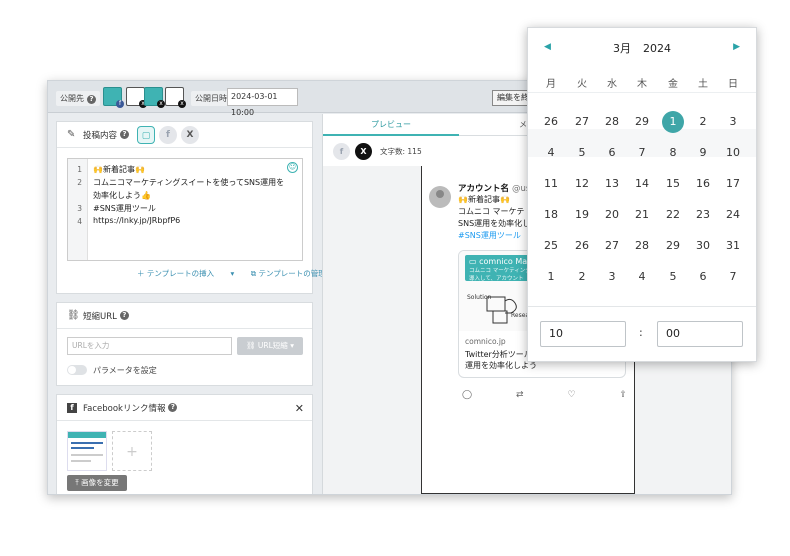  Describe the element at coordinates (733, 184) in the screenshot. I see `calendar-day: 17` at that location.